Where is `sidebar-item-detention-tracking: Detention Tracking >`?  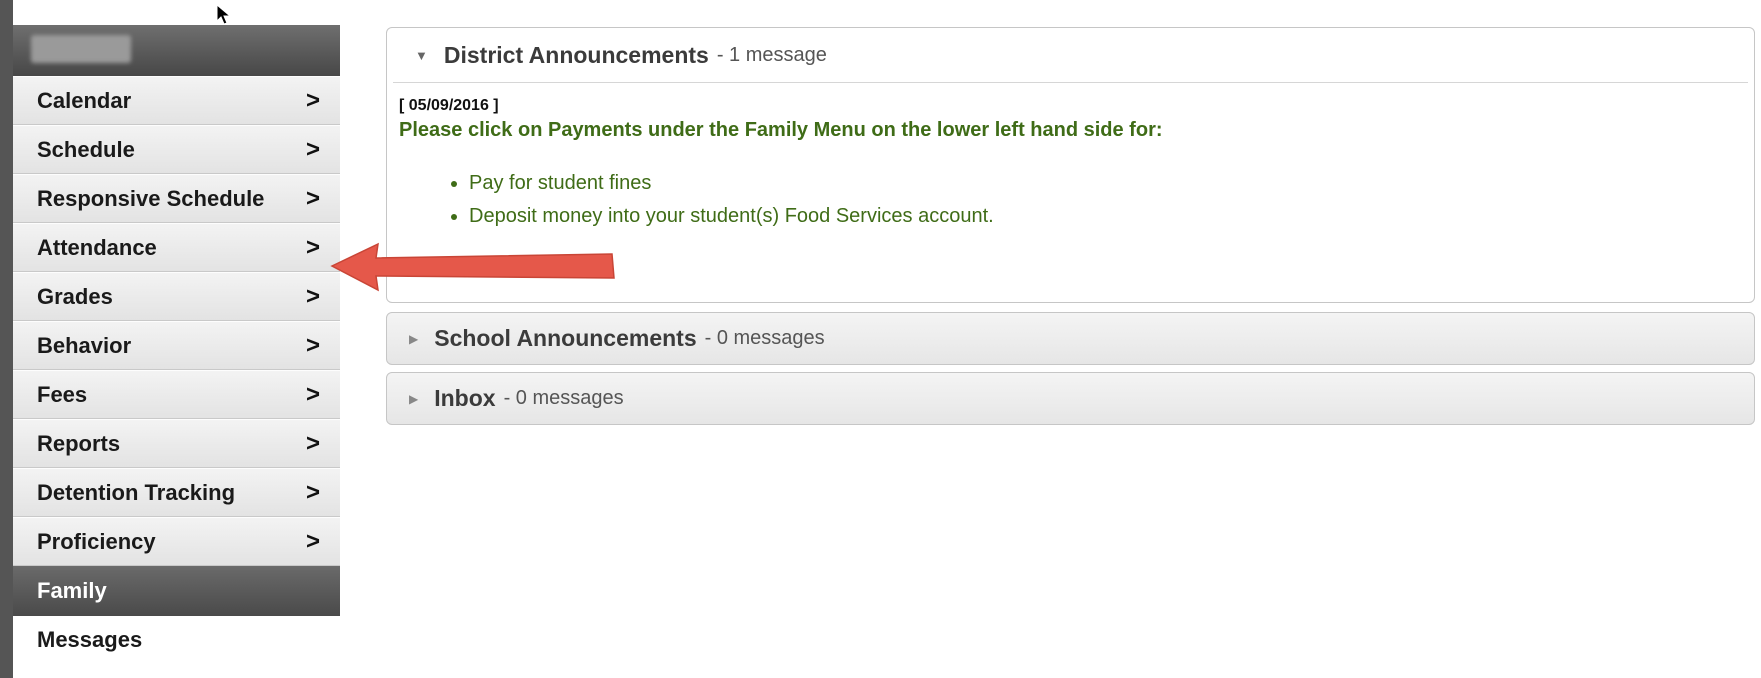 sidebar-item-detention-tracking: Detention Tracking > is located at coordinates (176, 492).